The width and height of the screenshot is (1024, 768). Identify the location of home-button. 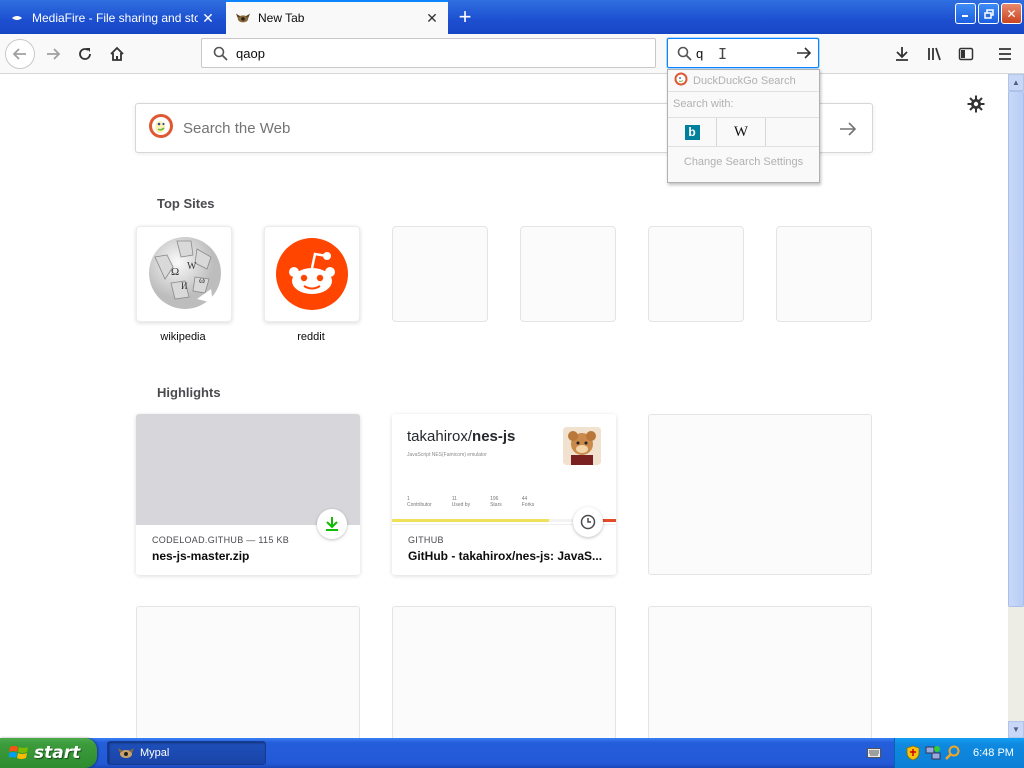
(117, 54).